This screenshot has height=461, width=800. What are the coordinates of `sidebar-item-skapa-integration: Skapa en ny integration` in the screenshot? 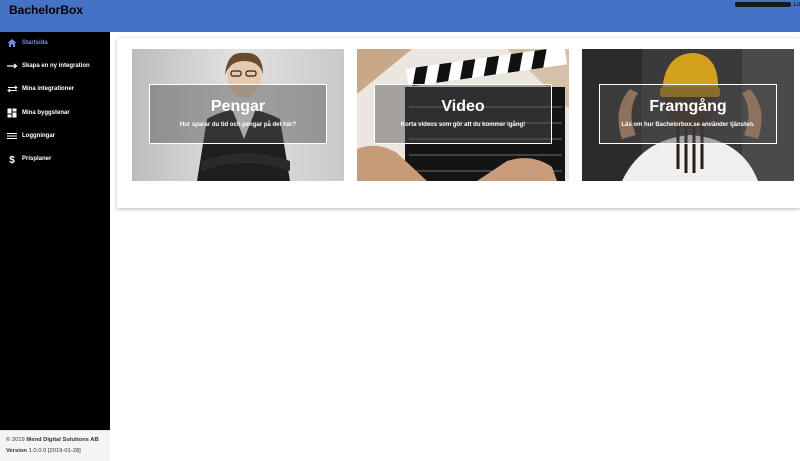 It's located at (55, 66).